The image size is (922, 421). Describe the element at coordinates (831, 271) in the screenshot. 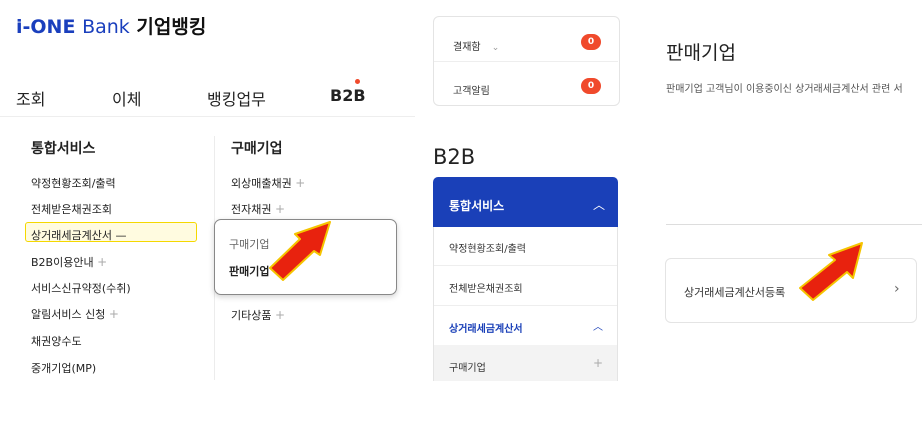

I see `pointer-arrow-icon` at that location.